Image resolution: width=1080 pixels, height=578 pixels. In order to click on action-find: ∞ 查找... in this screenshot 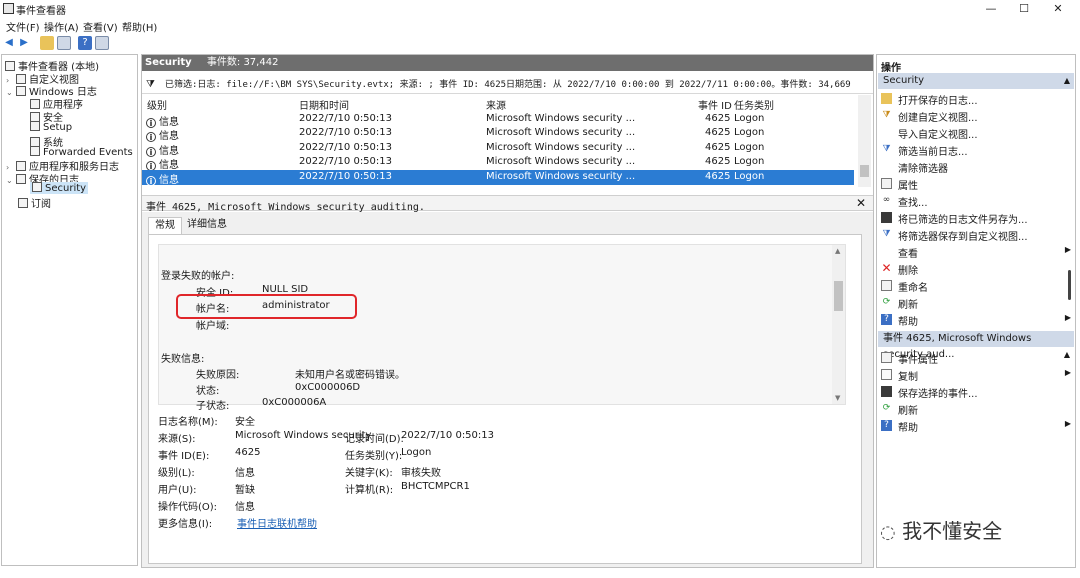, I will do `click(976, 200)`.